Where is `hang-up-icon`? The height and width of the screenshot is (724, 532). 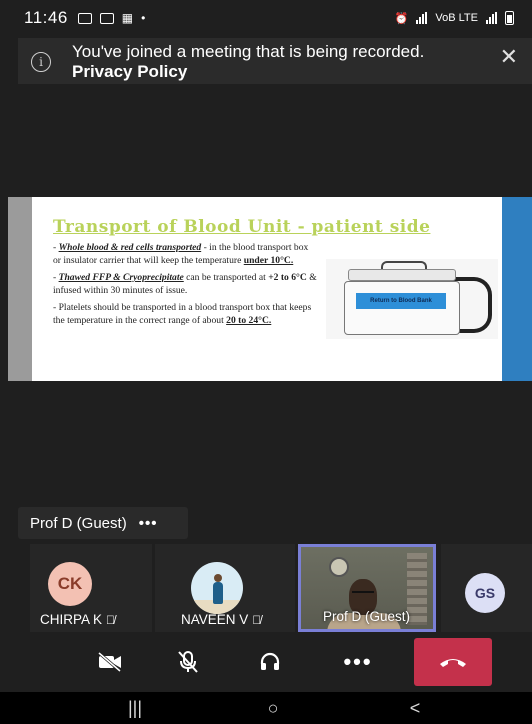
hang-up-icon is located at coordinates (453, 663).